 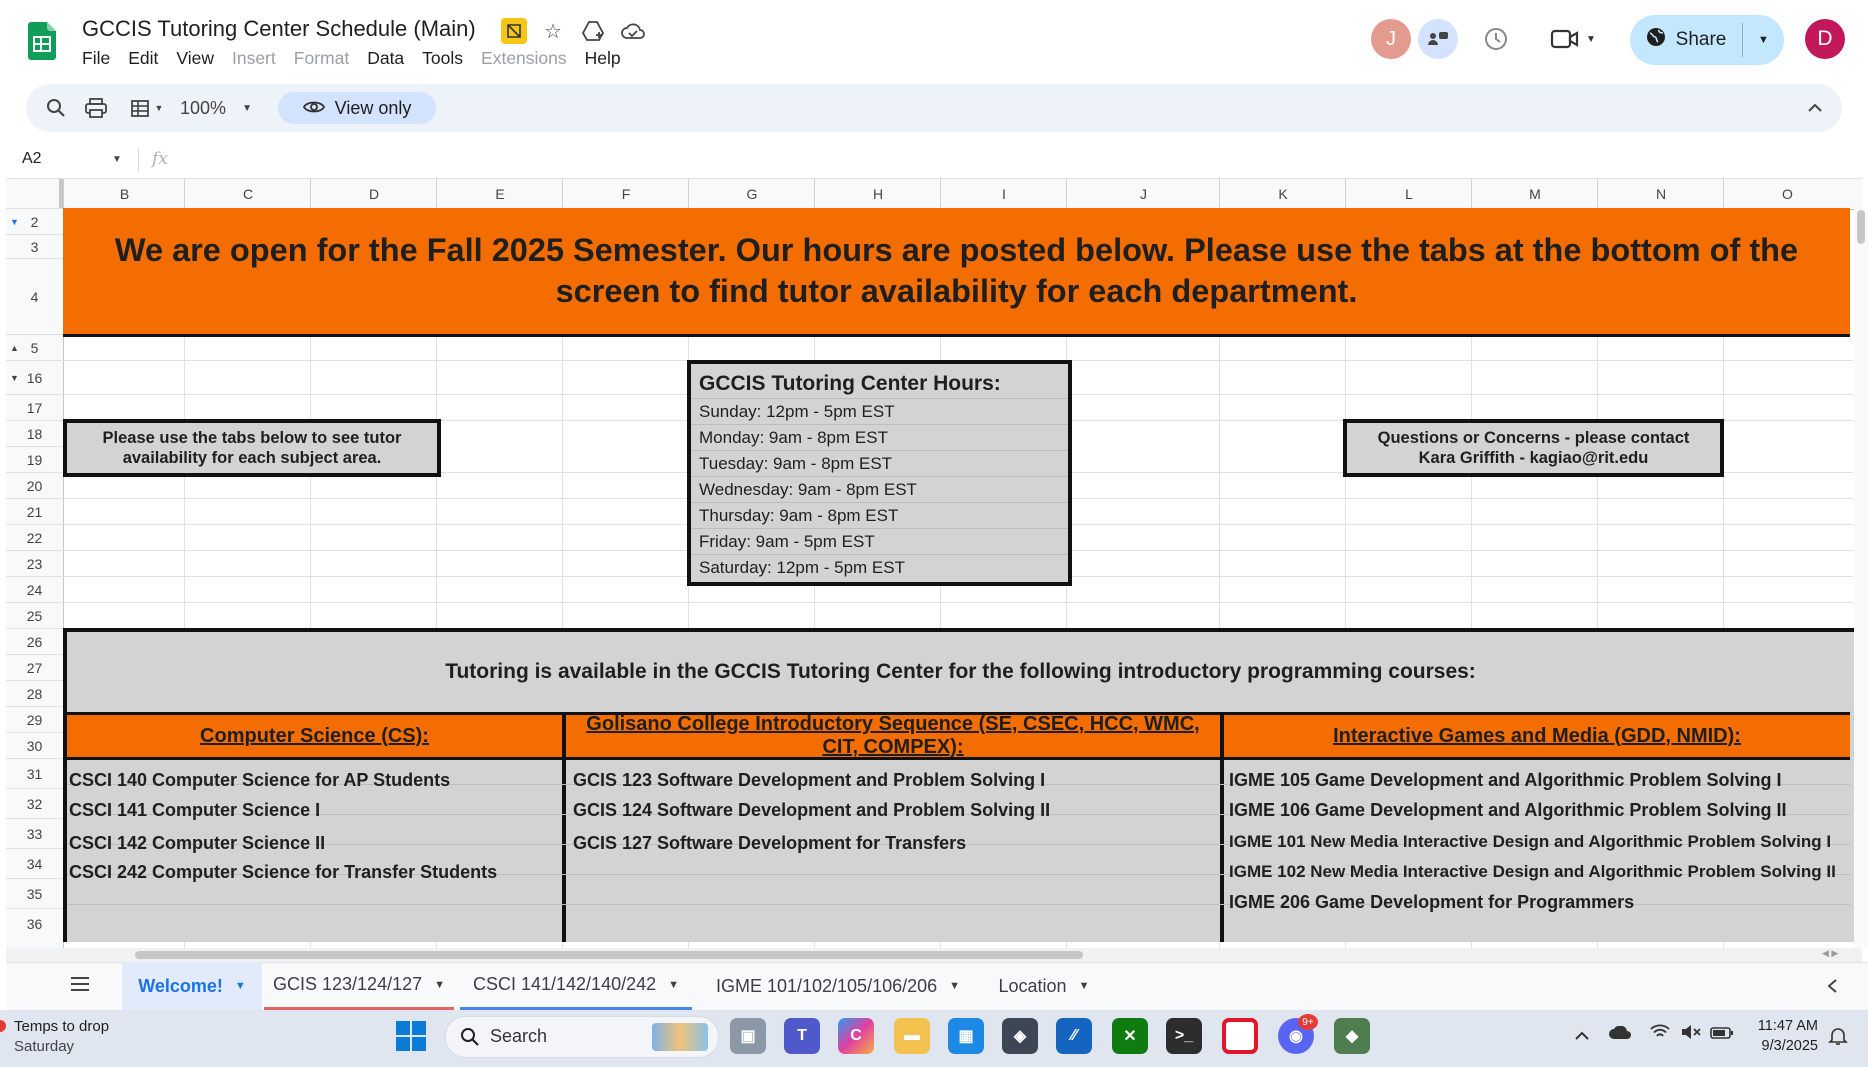 I want to click on row-header: 33, so click(x=34, y=833).